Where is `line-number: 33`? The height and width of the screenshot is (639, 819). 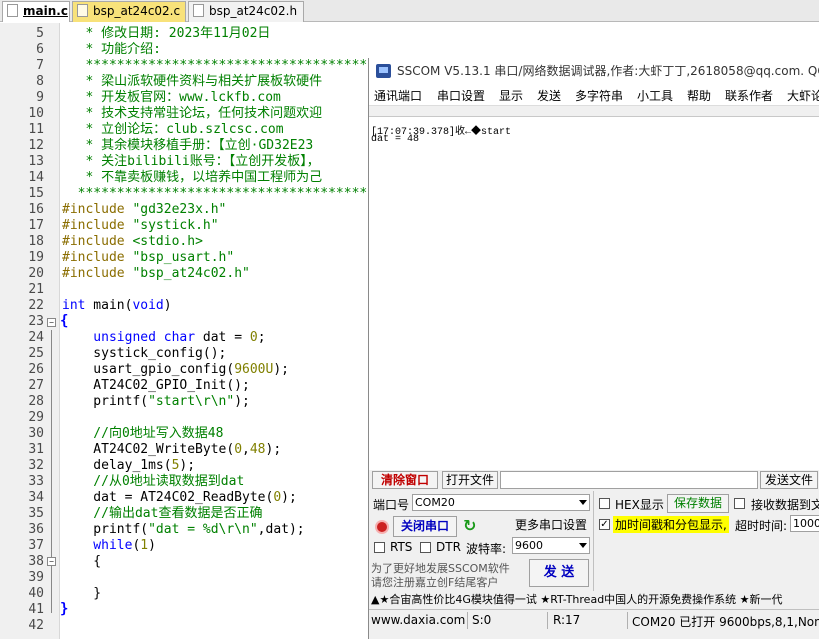
line-number: 33 is located at coordinates (36, 481).